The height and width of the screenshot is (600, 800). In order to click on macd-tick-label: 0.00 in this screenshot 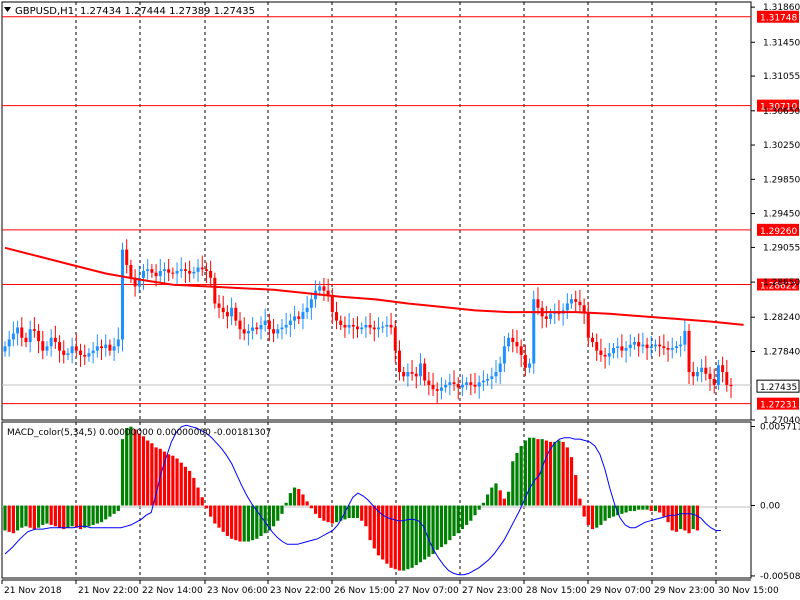, I will do `click(770, 507)`.